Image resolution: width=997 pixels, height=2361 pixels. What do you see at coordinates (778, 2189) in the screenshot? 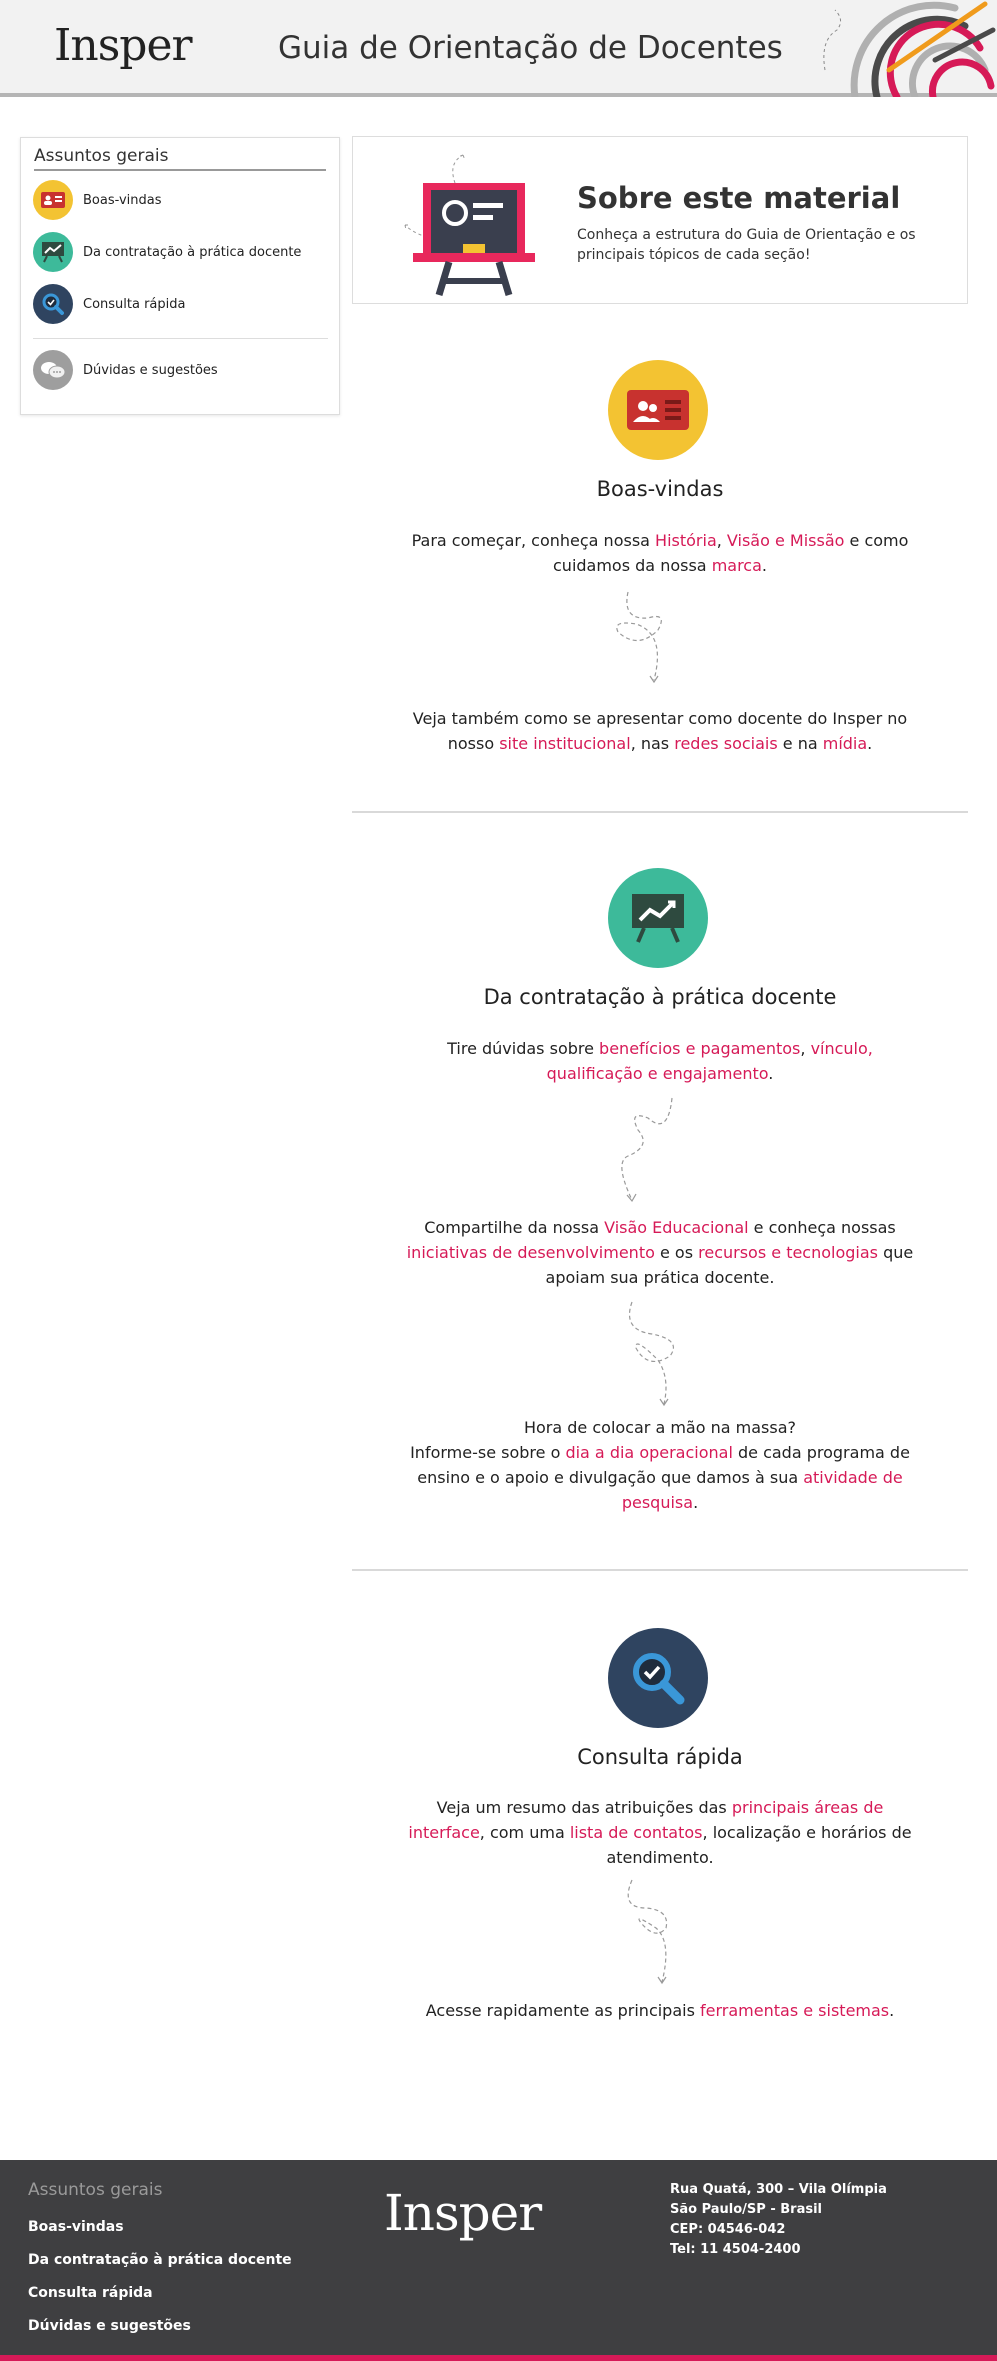
I see `footer-address-line: Rua Quatá, 300 – Vila Olímpia` at bounding box center [778, 2189].